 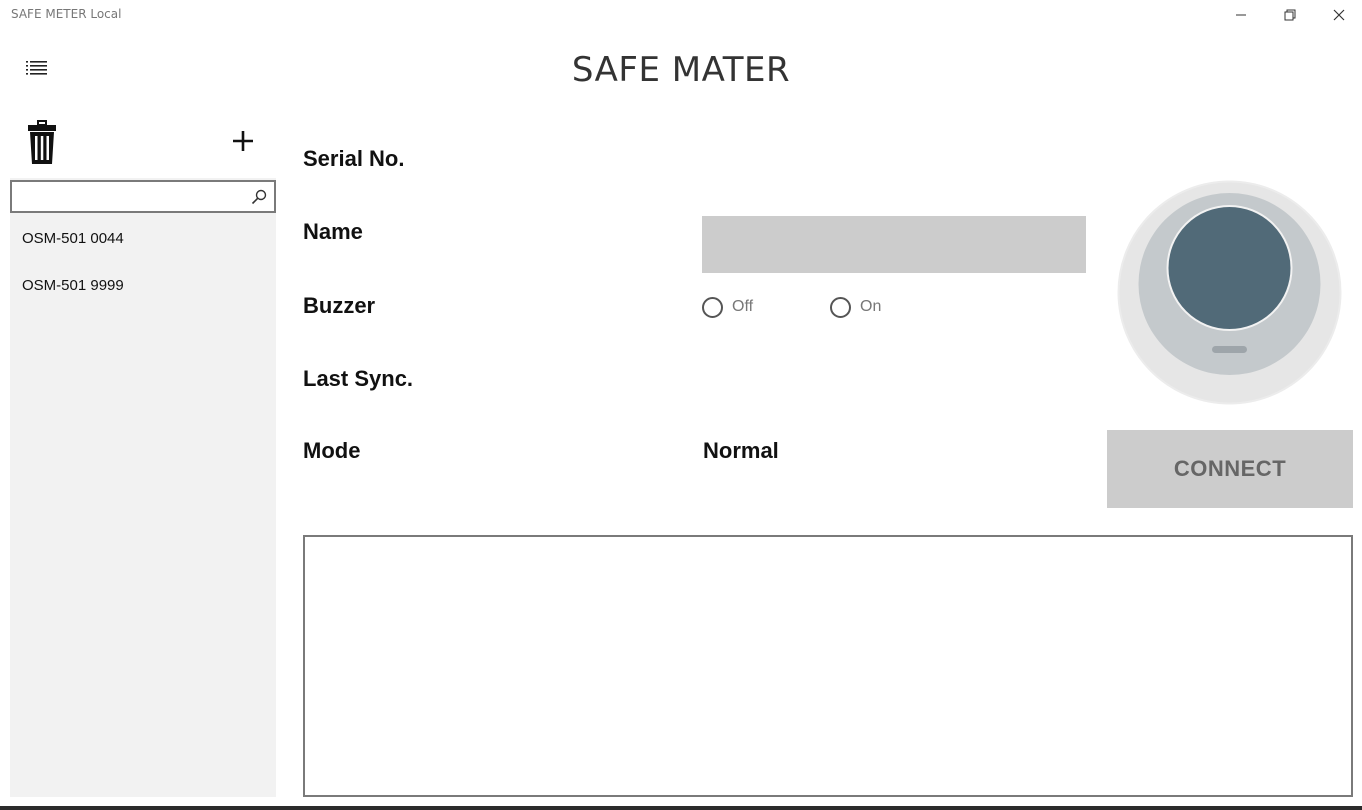 What do you see at coordinates (743, 306) in the screenshot?
I see `radio-label: Off` at bounding box center [743, 306].